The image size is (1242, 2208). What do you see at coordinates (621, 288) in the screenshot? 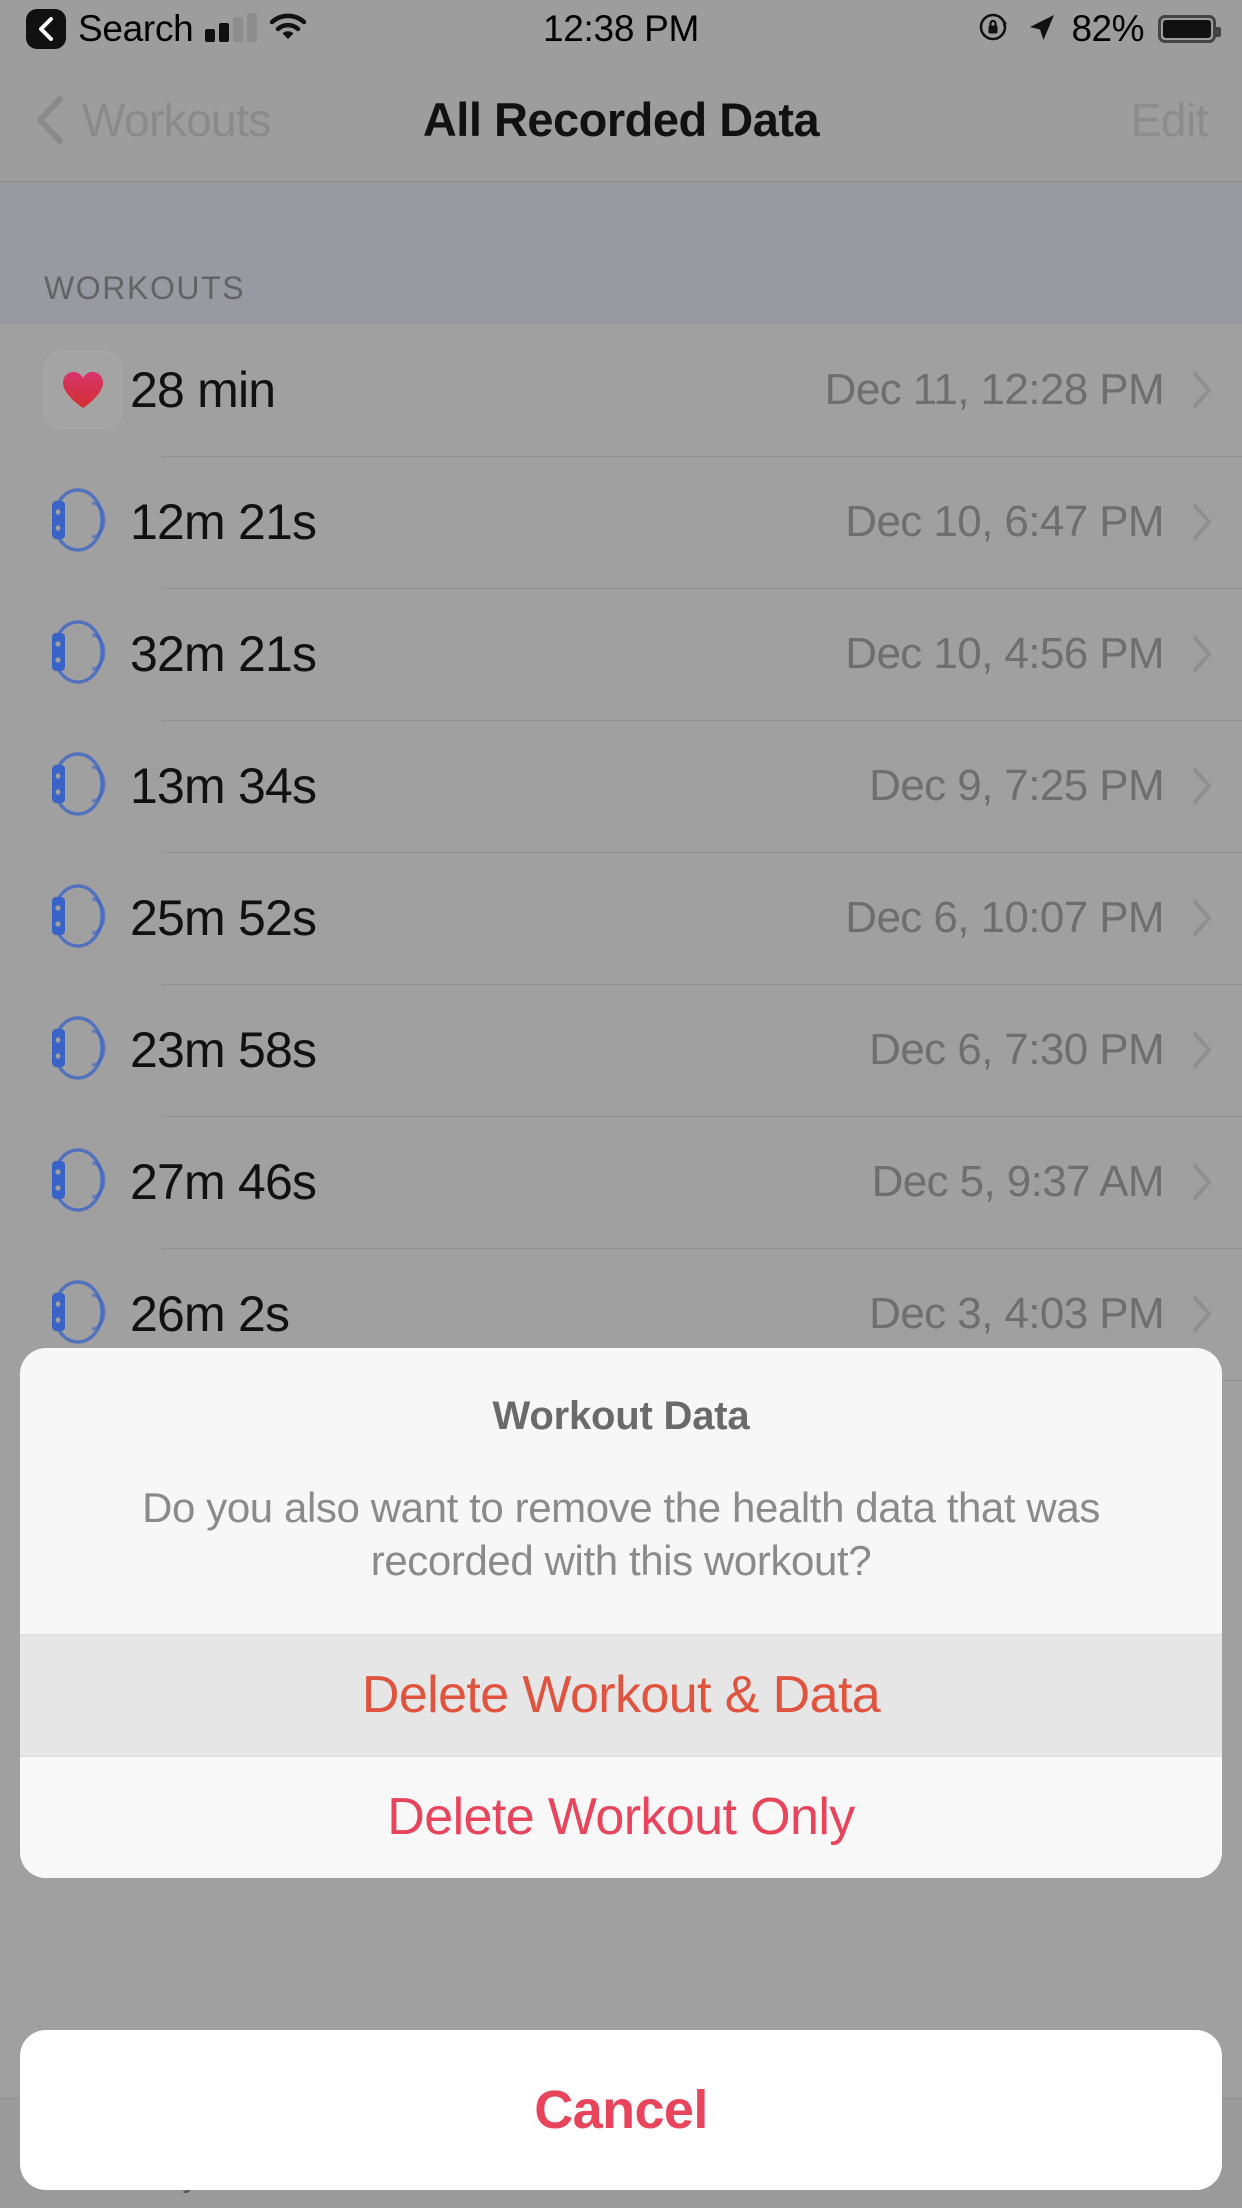
I see `section-header-workouts: WORKOUTS` at bounding box center [621, 288].